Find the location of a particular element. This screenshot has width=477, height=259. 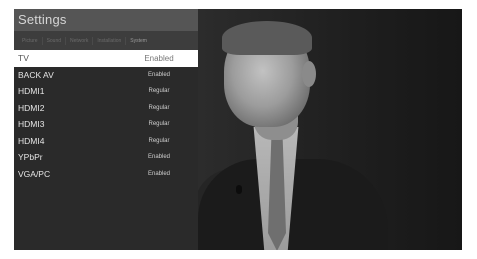

photo-hair is located at coordinates (267, 38).